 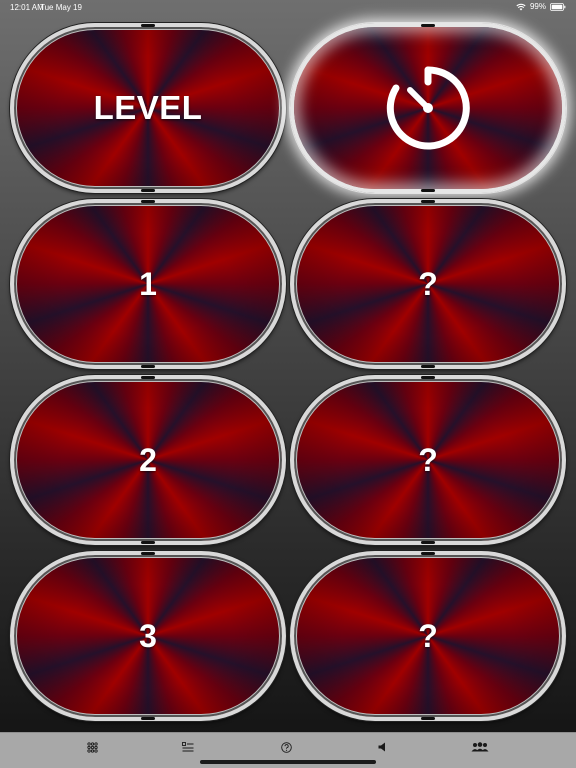 I want to click on tab-help, so click(x=286, y=747).